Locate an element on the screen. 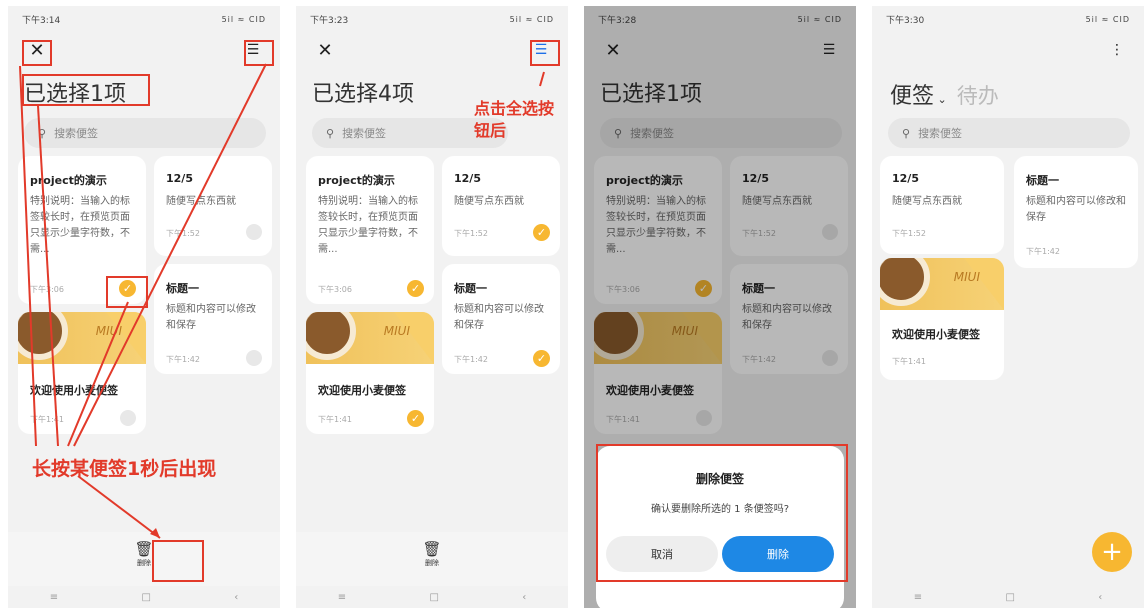 The image size is (1146, 612). status-time: 下午3:30 is located at coordinates (905, 20).